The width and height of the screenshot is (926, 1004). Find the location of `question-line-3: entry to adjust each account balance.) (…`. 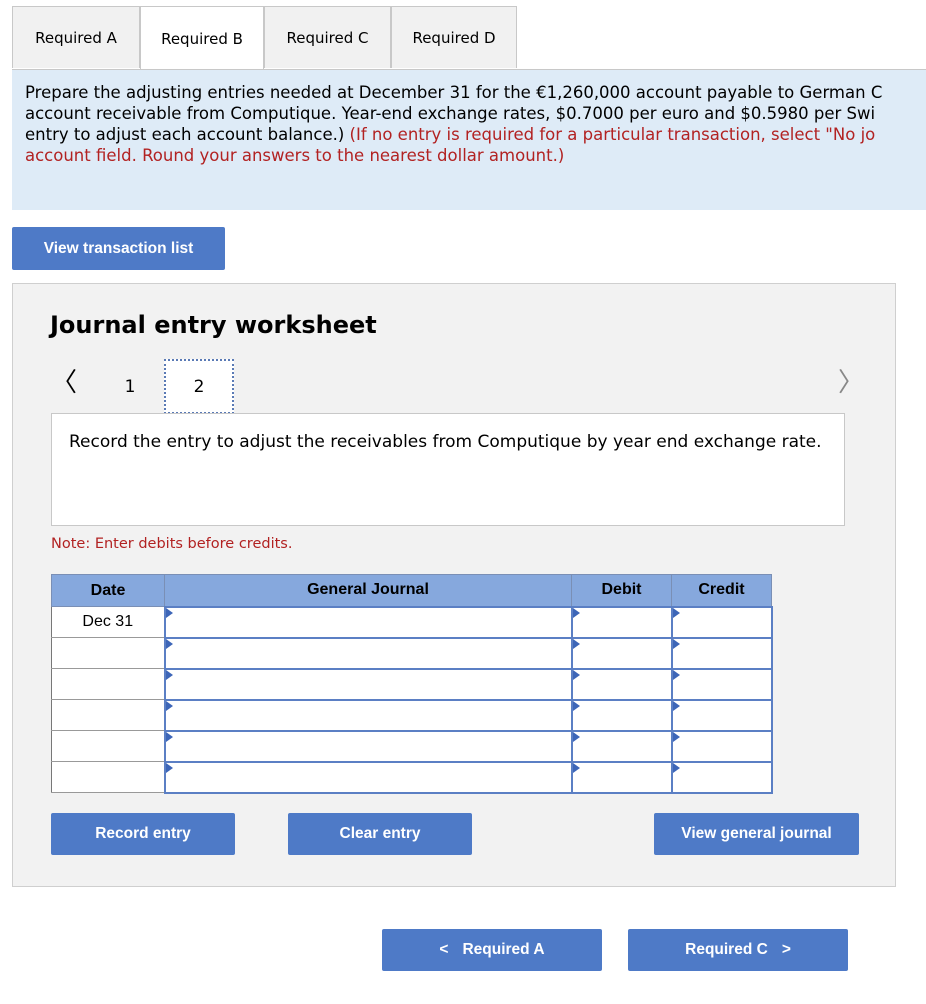

question-line-3: entry to adjust each account balance.) (… is located at coordinates (475, 134).